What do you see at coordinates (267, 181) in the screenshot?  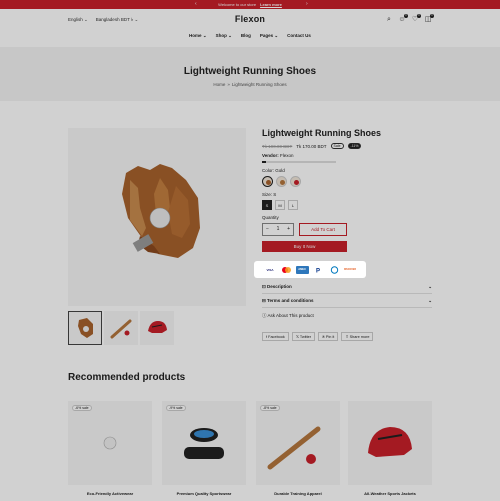 I see `swatch-gold` at bounding box center [267, 181].